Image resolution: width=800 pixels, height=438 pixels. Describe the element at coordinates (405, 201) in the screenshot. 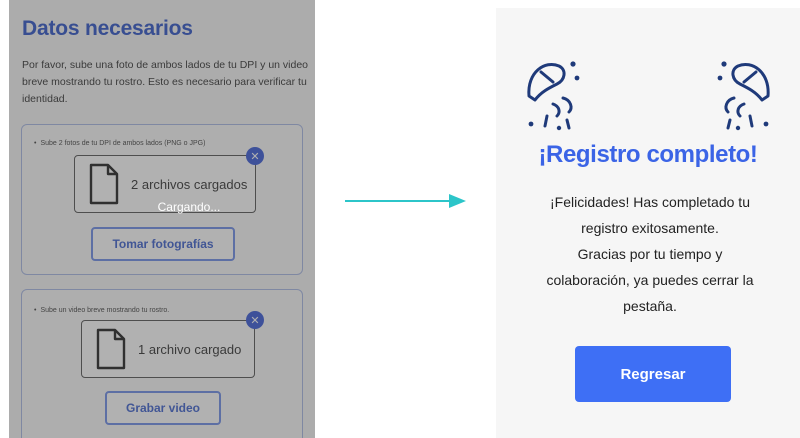

I see `arrow-right-icon` at that location.